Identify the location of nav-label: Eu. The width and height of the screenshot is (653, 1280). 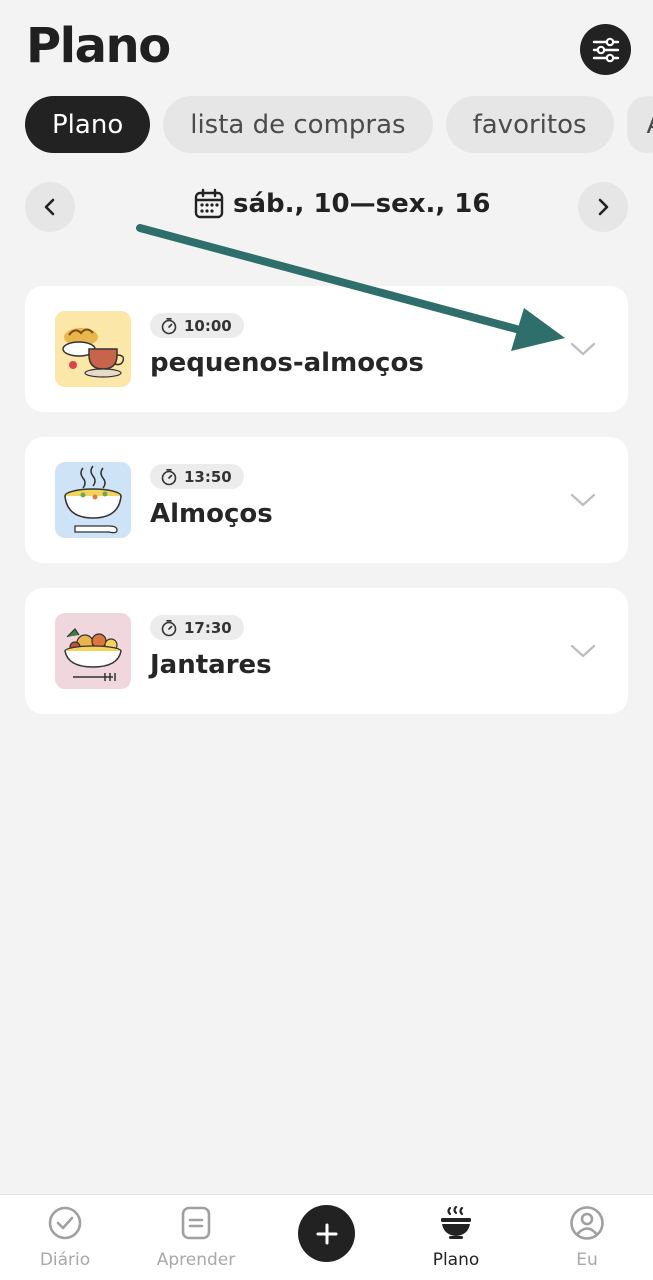
(587, 1260).